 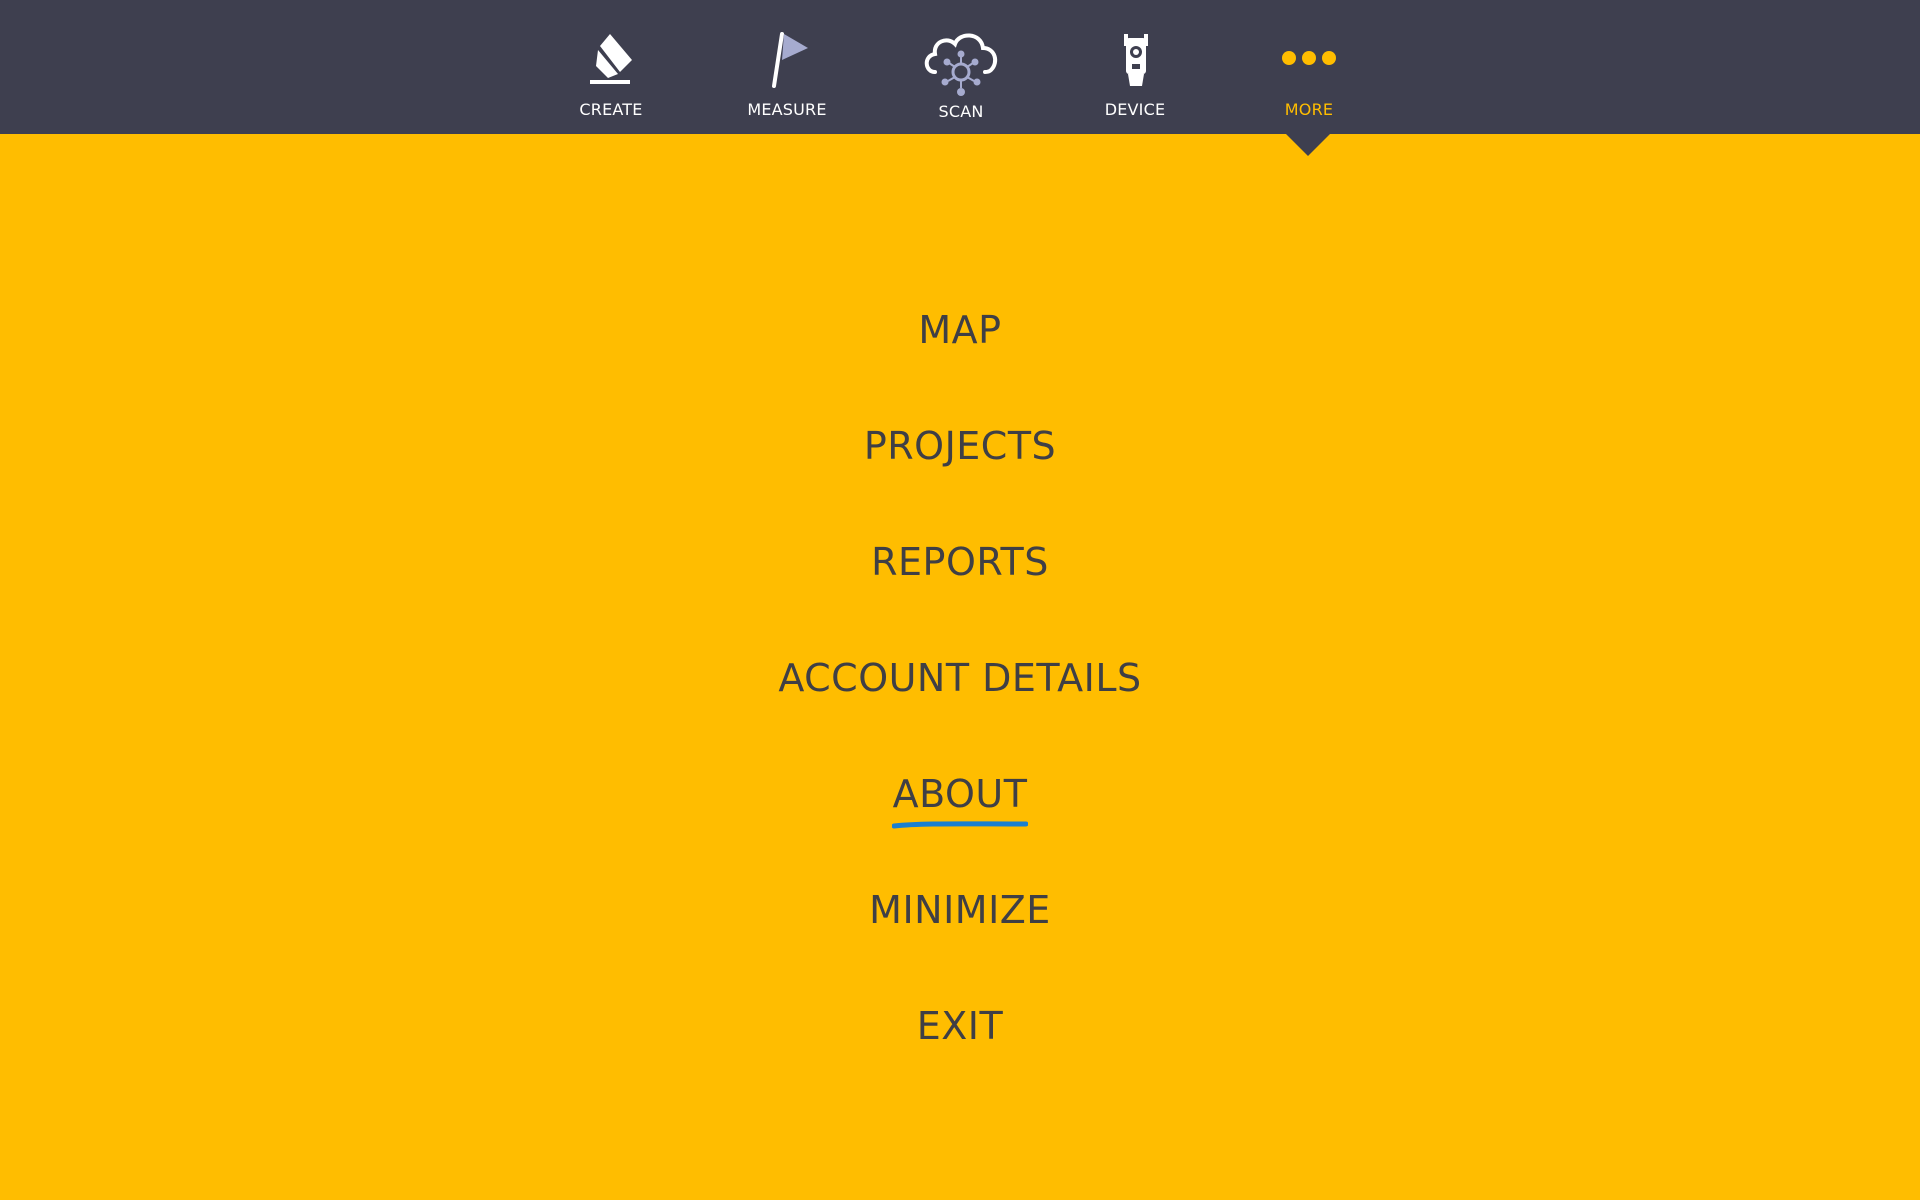 I want to click on active-tab-pointer, so click(x=1308, y=145).